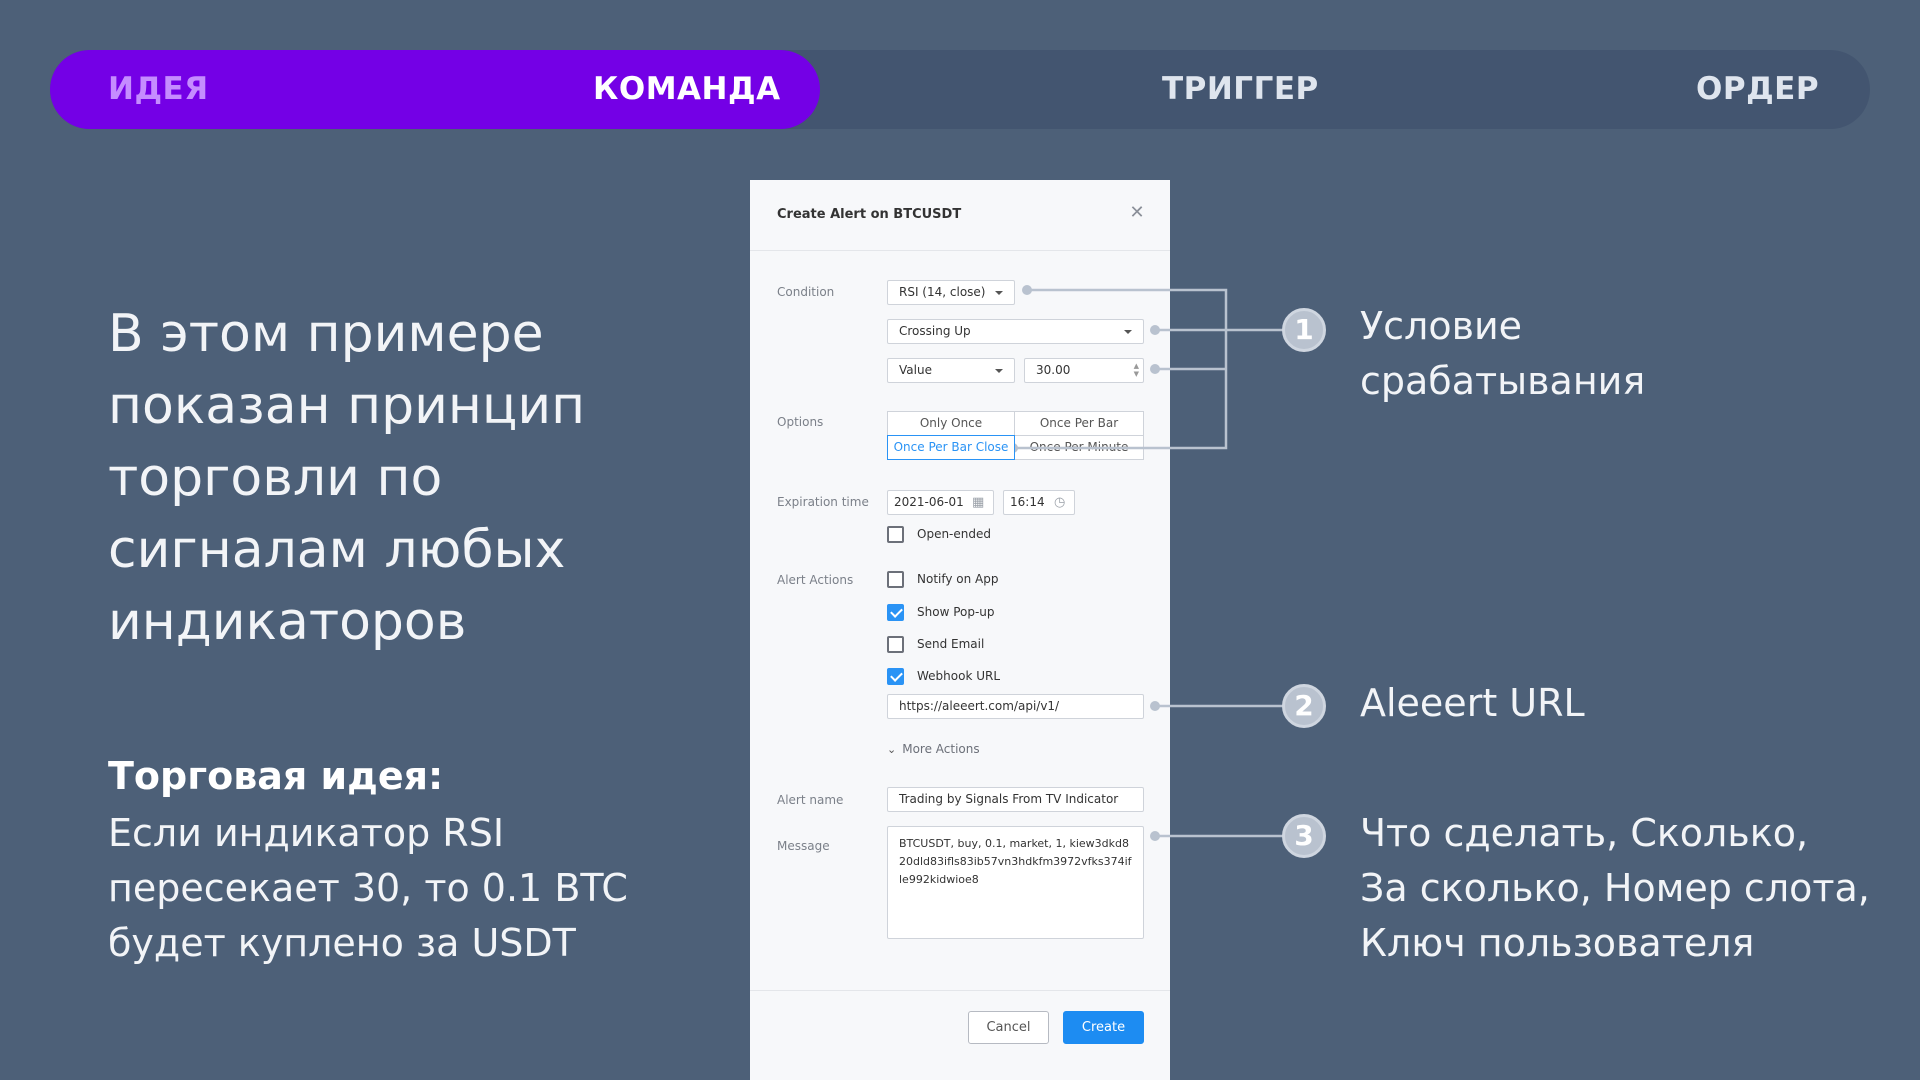  I want to click on operator-value: Crossing Up, so click(935, 331).